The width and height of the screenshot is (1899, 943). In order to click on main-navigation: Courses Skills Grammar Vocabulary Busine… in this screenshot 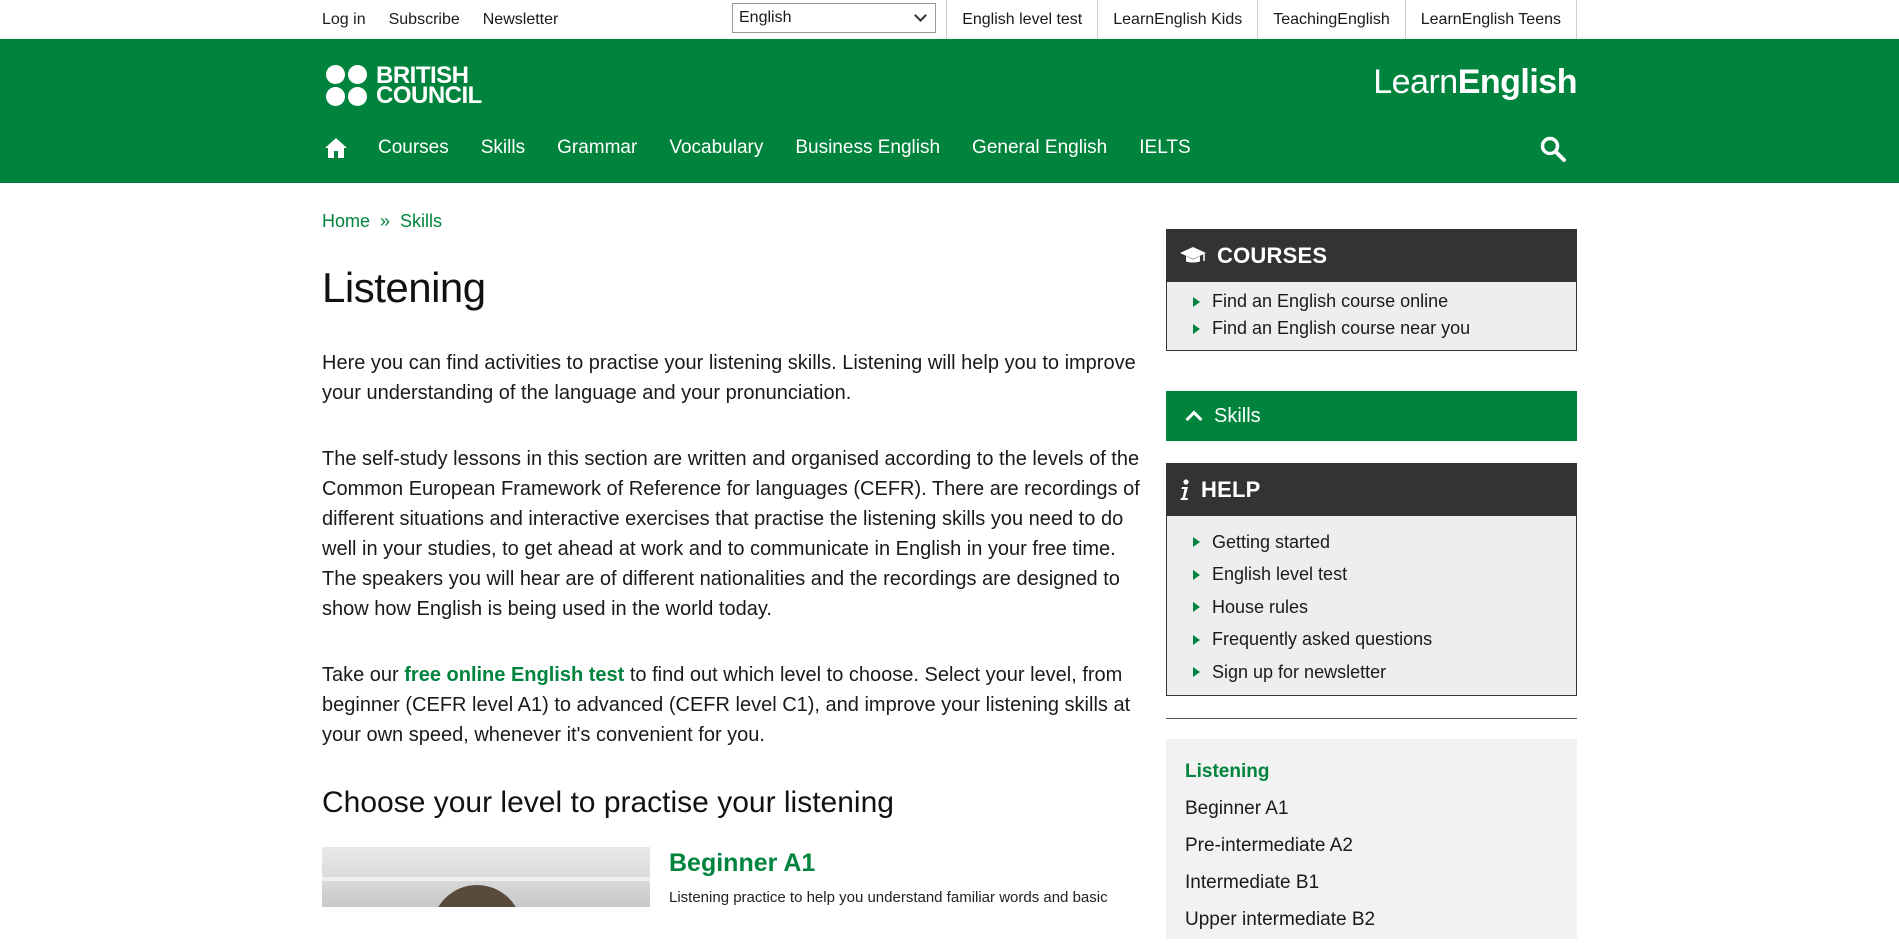, I will do `click(773, 148)`.